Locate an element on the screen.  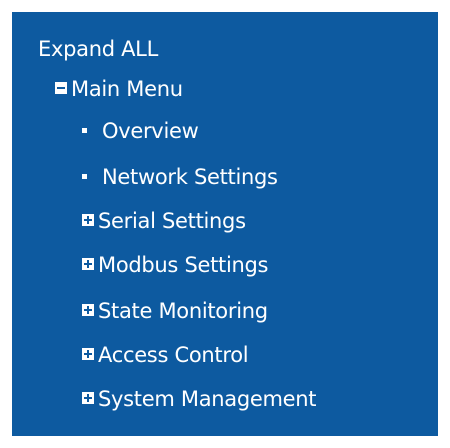
tree-node-label: System Management is located at coordinates (207, 399).